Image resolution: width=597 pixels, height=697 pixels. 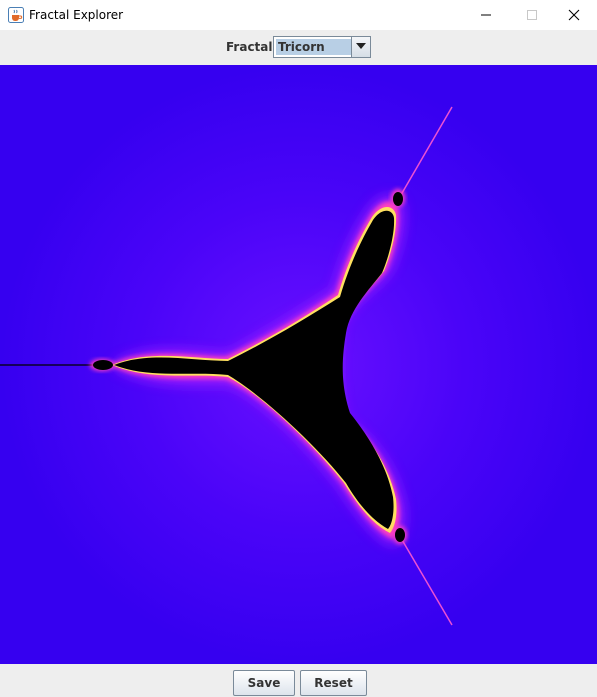 I want to click on reset-button: Reset, so click(x=333, y=683).